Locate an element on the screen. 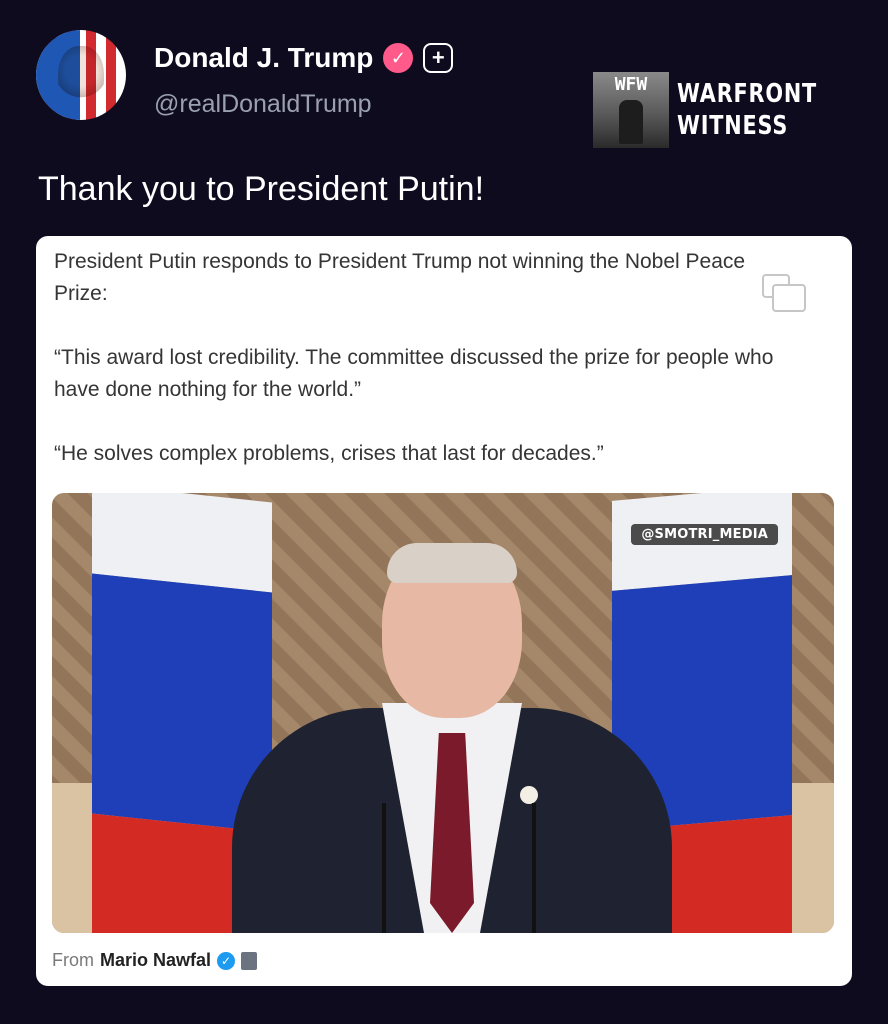 This screenshot has height=1024, width=888. from-label: From is located at coordinates (73, 960).